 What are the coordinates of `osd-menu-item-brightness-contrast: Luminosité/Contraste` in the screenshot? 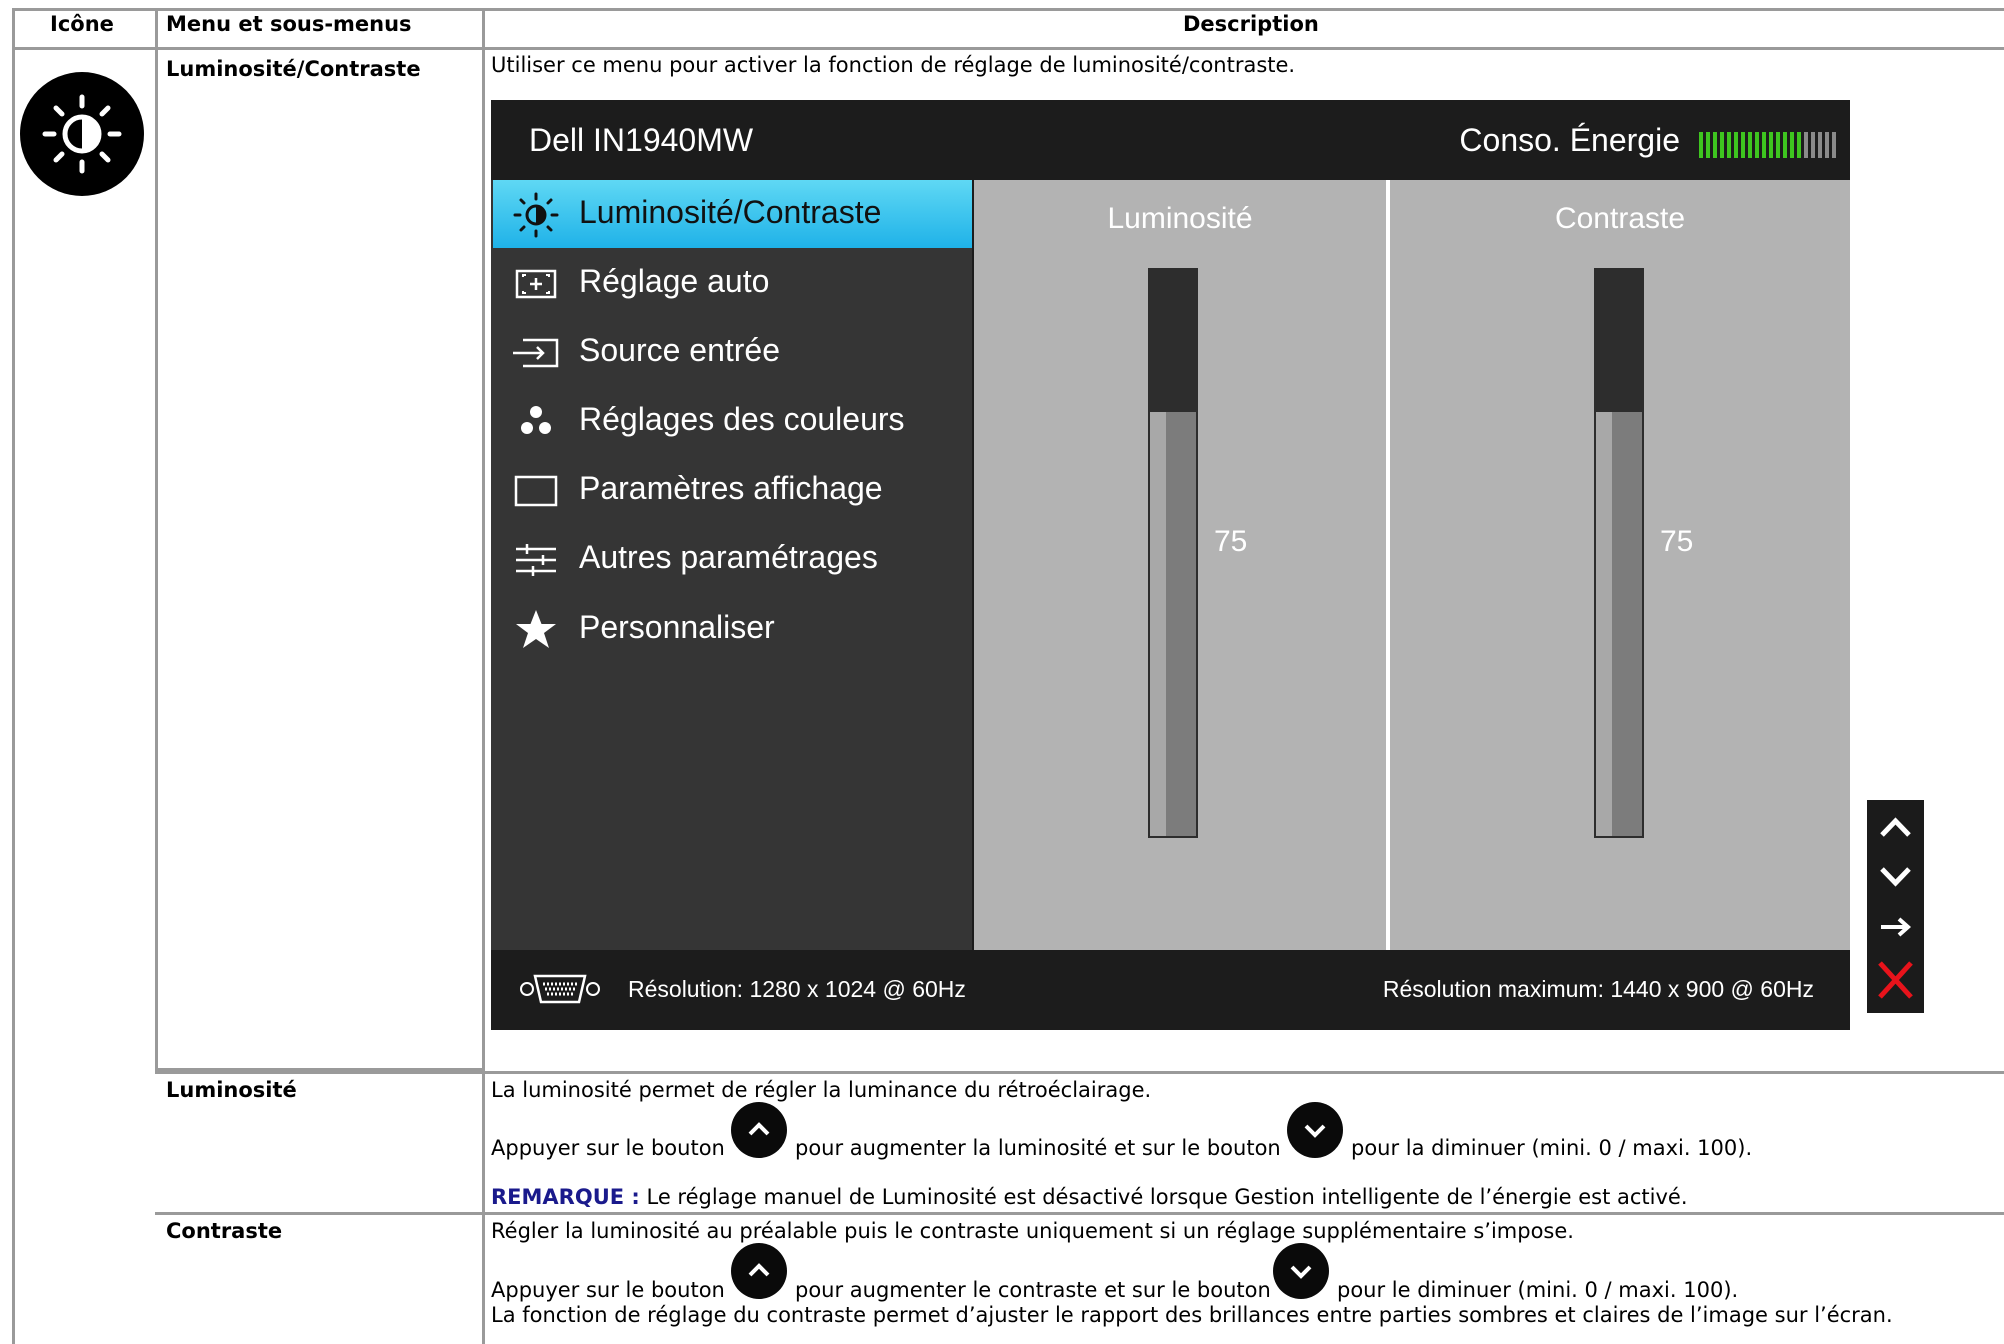 It's located at (732, 214).